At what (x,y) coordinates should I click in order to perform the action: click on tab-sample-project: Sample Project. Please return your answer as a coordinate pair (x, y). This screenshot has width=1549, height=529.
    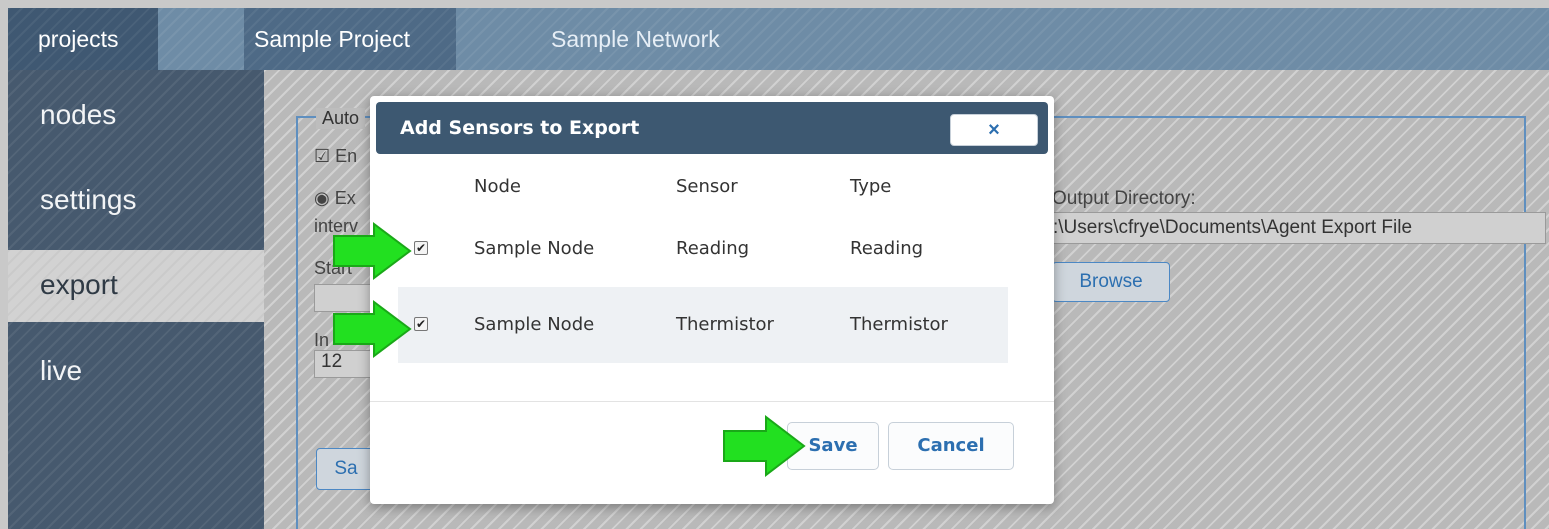
    Looking at the image, I should click on (350, 39).